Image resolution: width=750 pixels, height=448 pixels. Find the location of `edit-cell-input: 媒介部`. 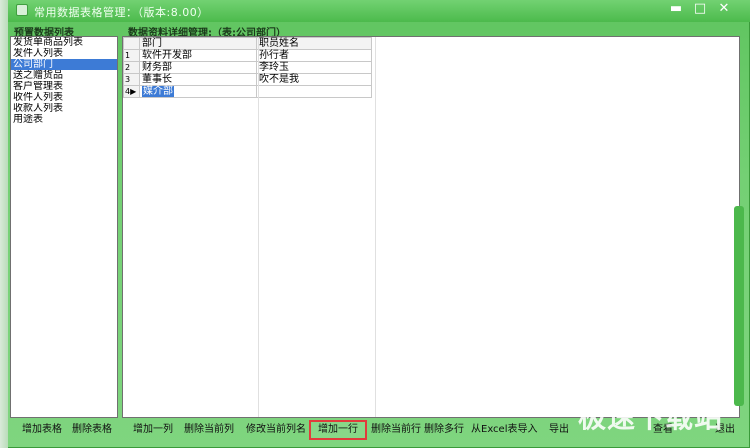

edit-cell-input: 媒介部 is located at coordinates (158, 91).